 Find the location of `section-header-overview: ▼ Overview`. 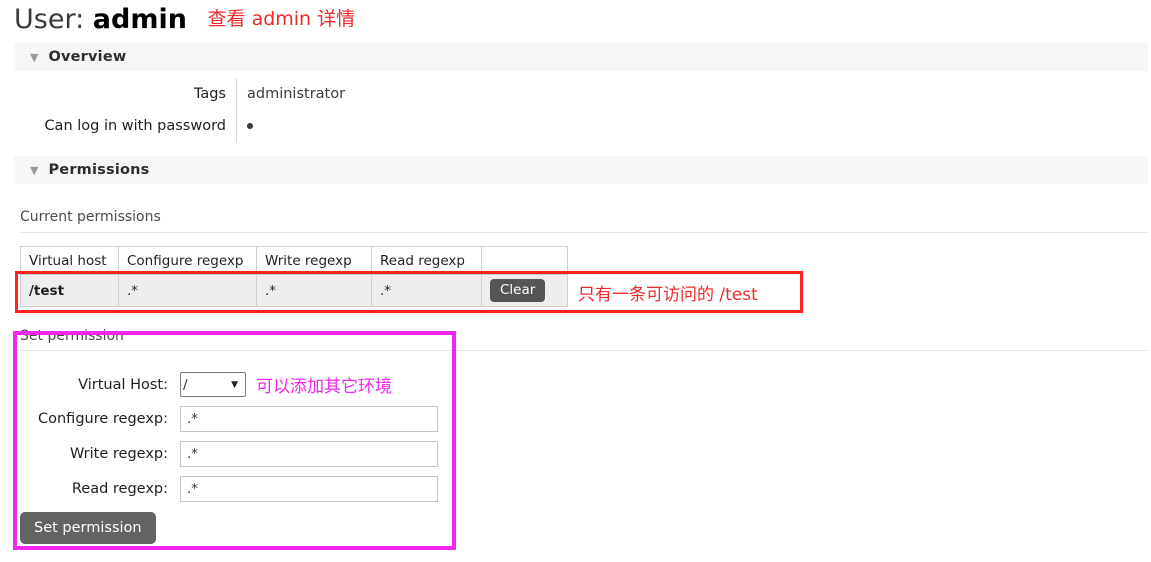

section-header-overview: ▼ Overview is located at coordinates (581, 57).